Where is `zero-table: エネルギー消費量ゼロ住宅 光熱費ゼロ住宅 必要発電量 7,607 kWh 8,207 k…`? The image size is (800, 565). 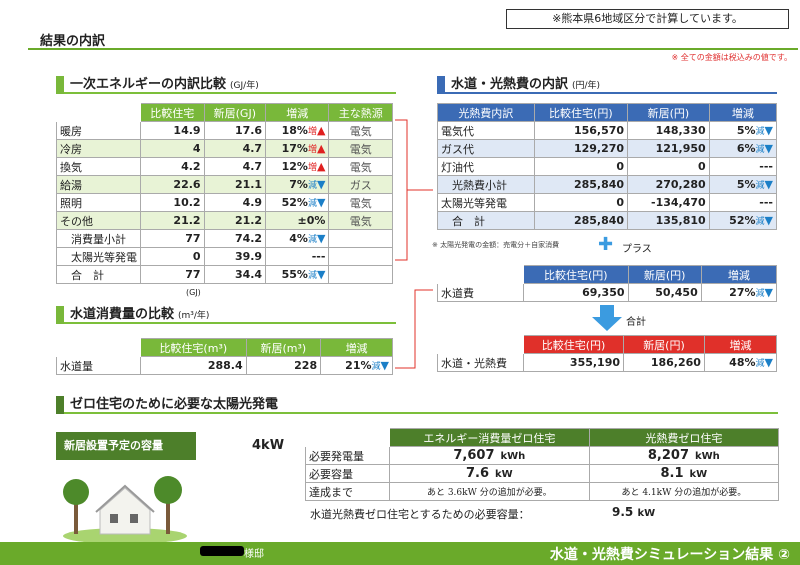 zero-table: エネルギー消費量ゼロ住宅 光熱費ゼロ住宅 必要発電量 7,607 kWh 8,207 k… is located at coordinates (542, 464).